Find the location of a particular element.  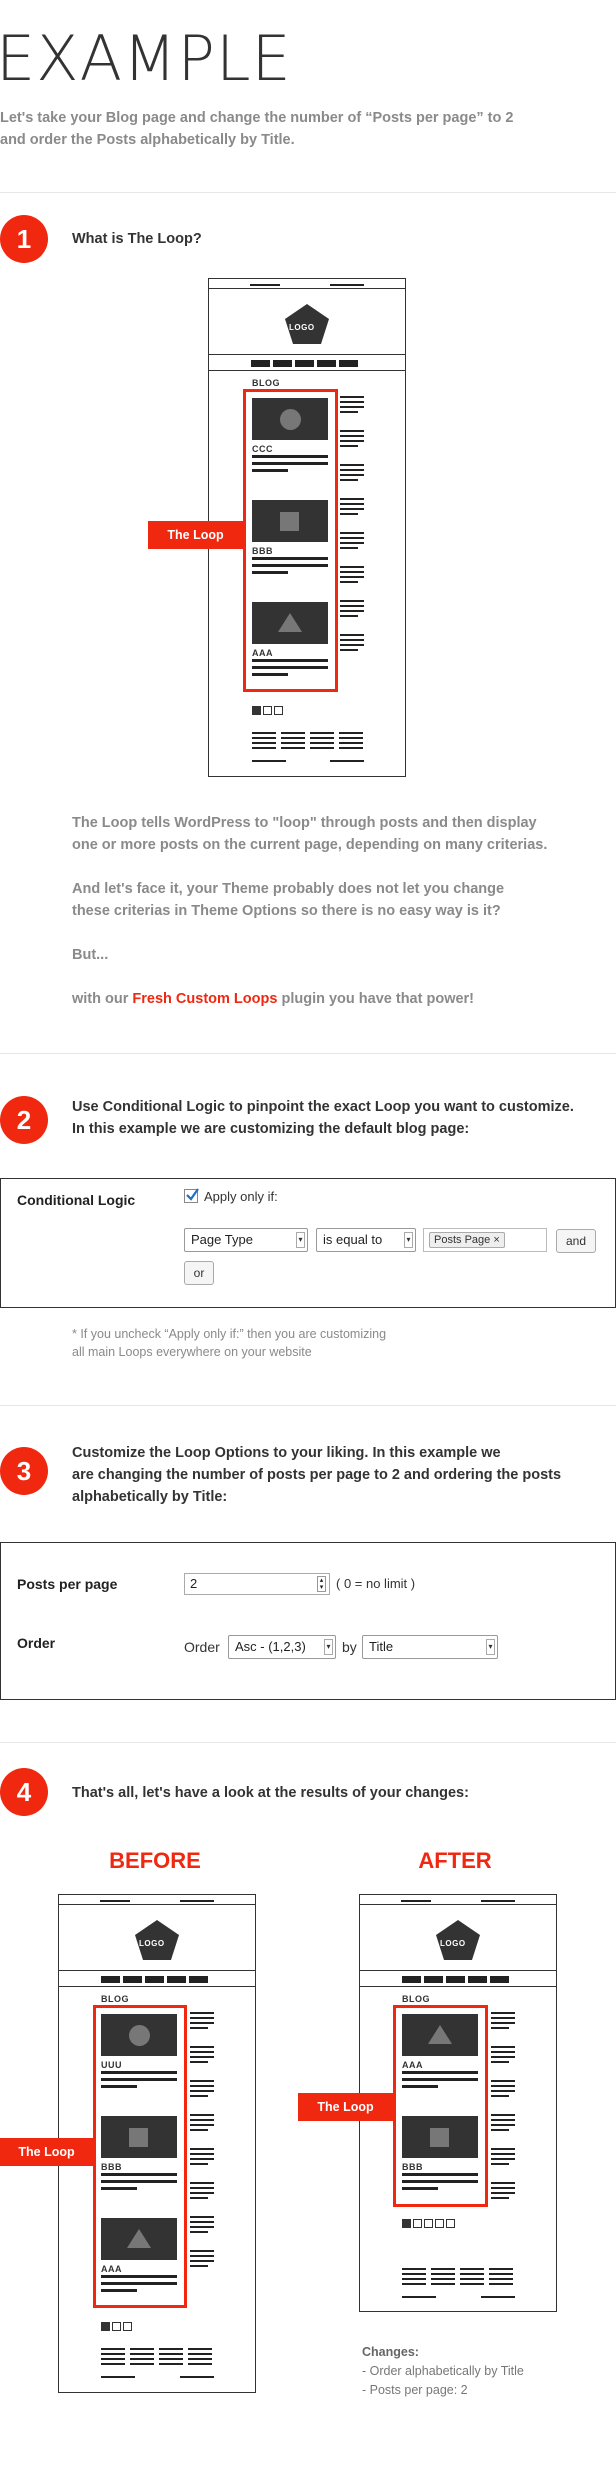

stepper-icon: ▴ ▾ is located at coordinates (321, 1584).